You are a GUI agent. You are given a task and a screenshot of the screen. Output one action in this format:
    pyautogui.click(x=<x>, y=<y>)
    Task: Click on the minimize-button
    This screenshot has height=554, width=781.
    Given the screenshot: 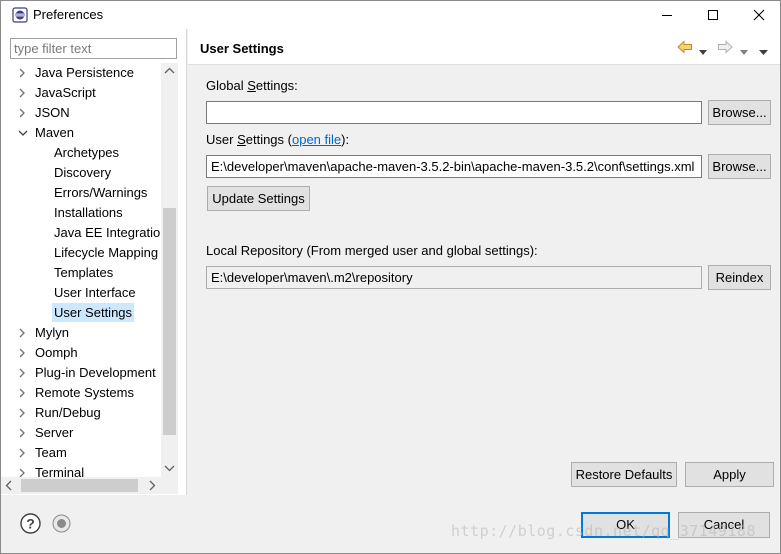 What is the action you would take?
    pyautogui.click(x=667, y=15)
    